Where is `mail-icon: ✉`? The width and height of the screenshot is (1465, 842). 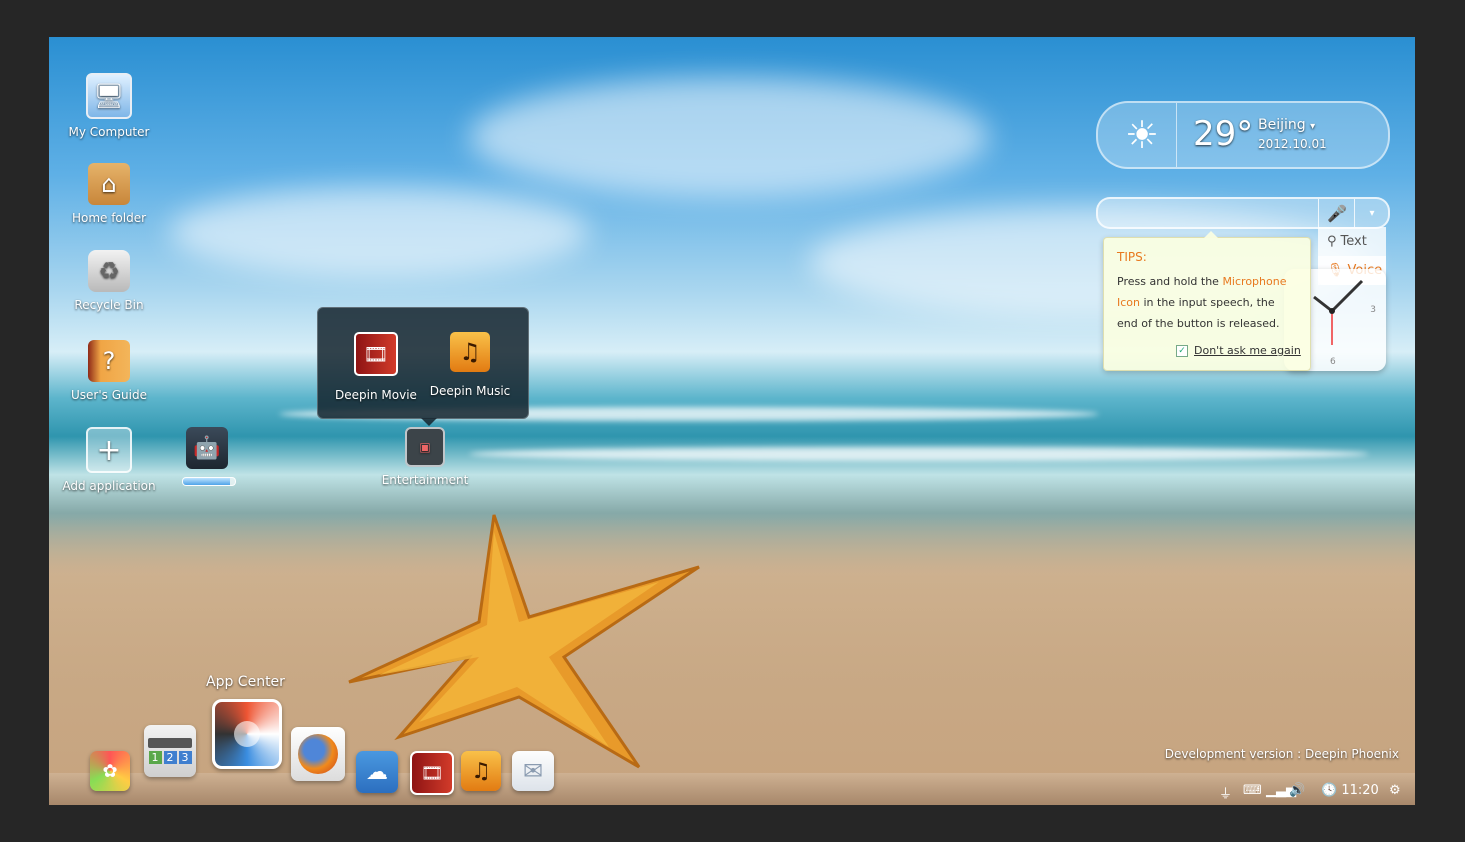
mail-icon: ✉ is located at coordinates (533, 771).